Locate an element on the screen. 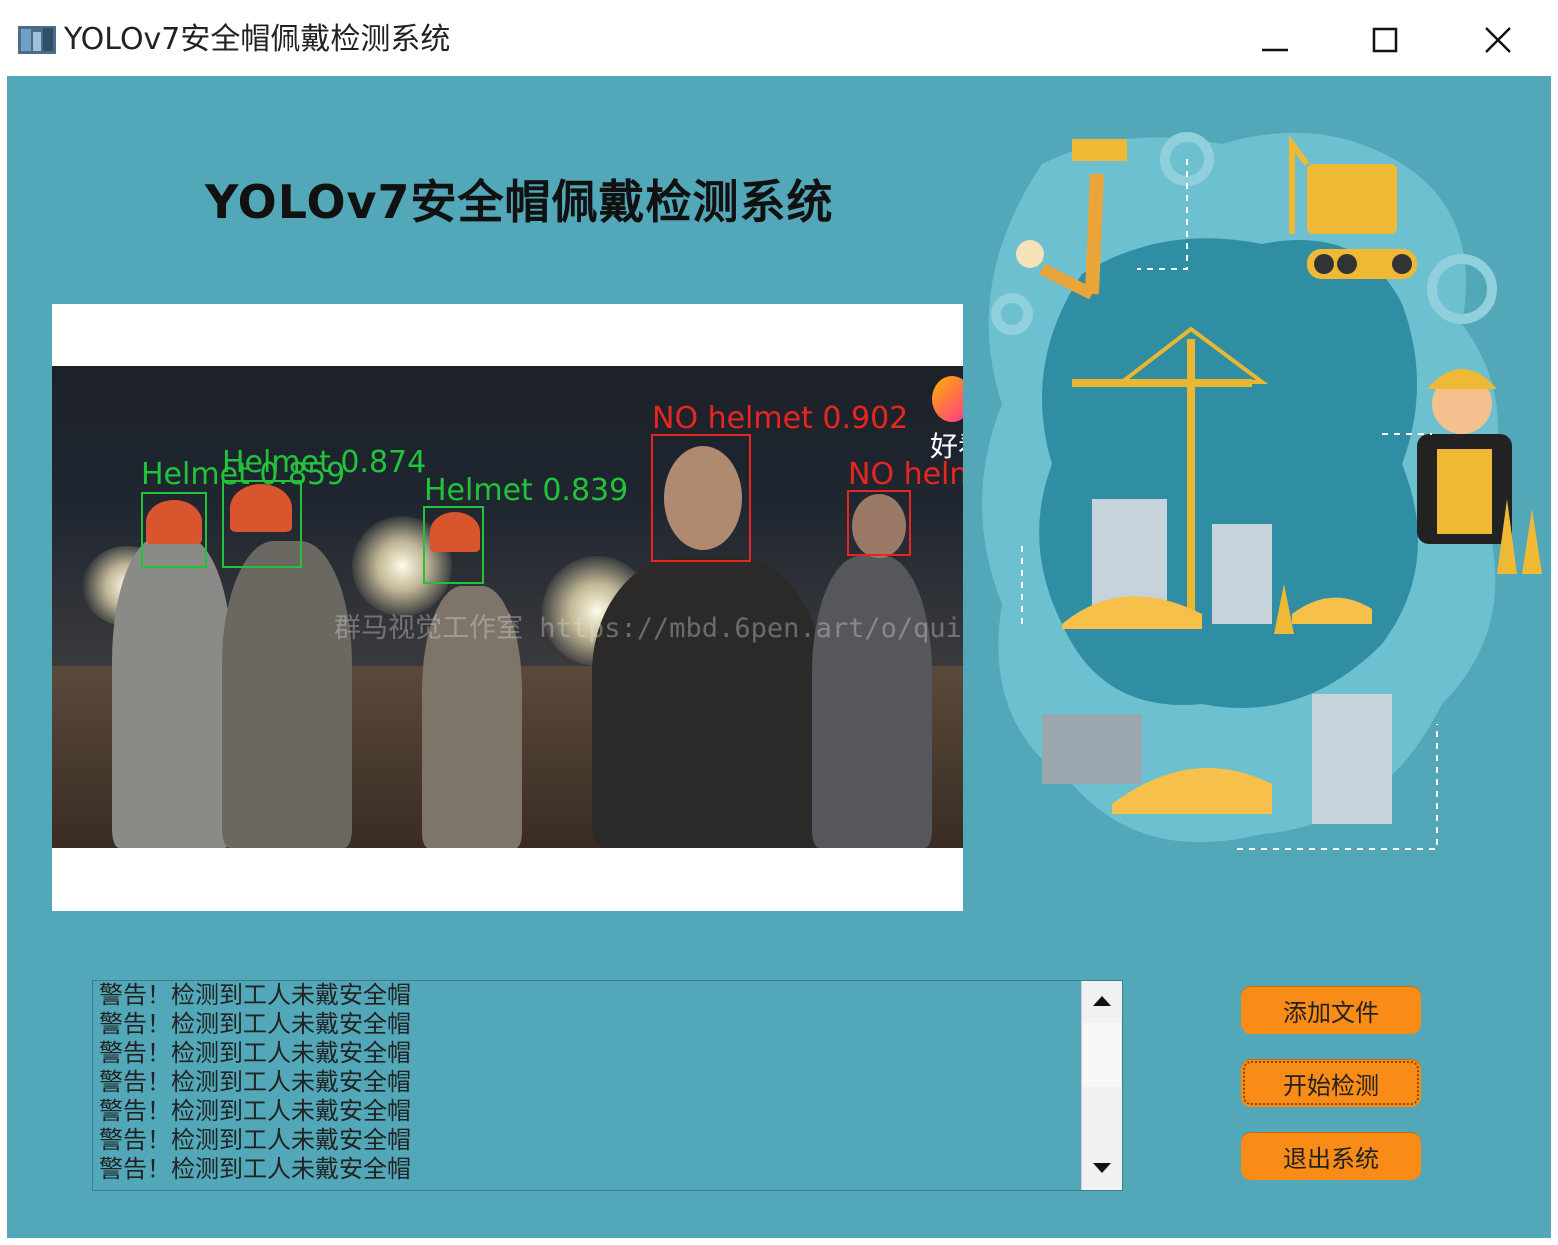 Image resolution: width=1558 pixels, height=1245 pixels. scroll-up-button is located at coordinates (1102, 1001).